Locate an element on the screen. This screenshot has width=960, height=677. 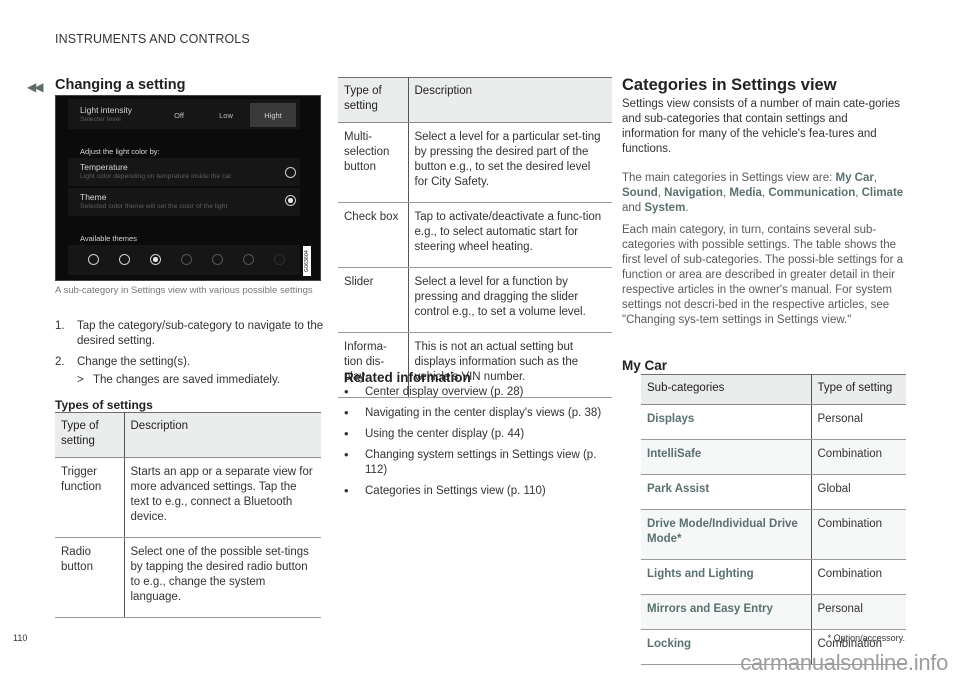
double-chevron-left-icon: ◀◀ is located at coordinates (35, 87).